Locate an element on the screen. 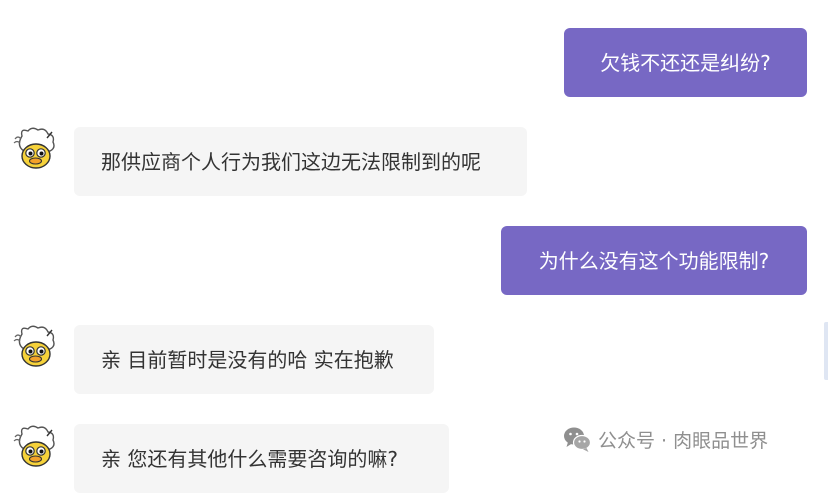 The width and height of the screenshot is (828, 493). message-text: 亲 您还有其他什么需要咨询的嘛? is located at coordinates (249, 458).